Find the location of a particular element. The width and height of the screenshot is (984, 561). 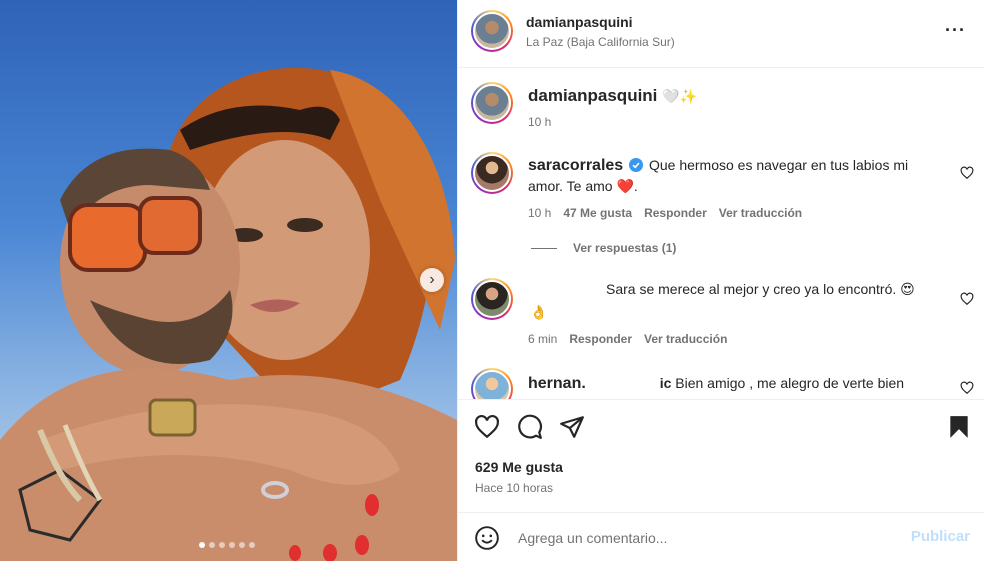

more-options-icon: ··· is located at coordinates (955, 30).